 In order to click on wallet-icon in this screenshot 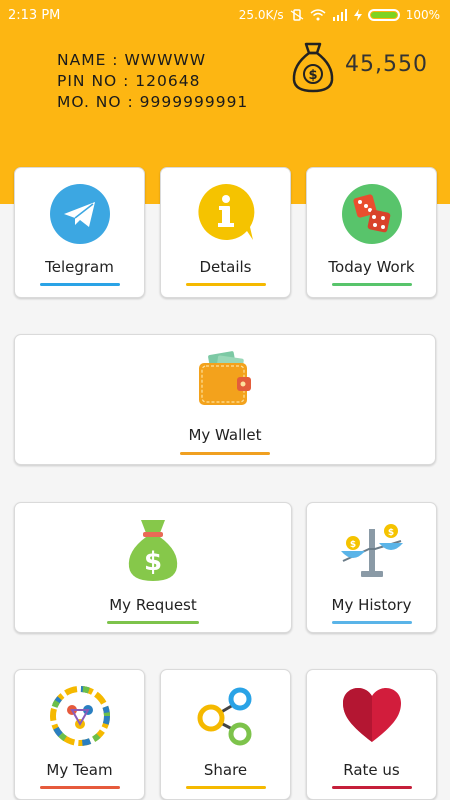, I will do `click(225, 378)`.